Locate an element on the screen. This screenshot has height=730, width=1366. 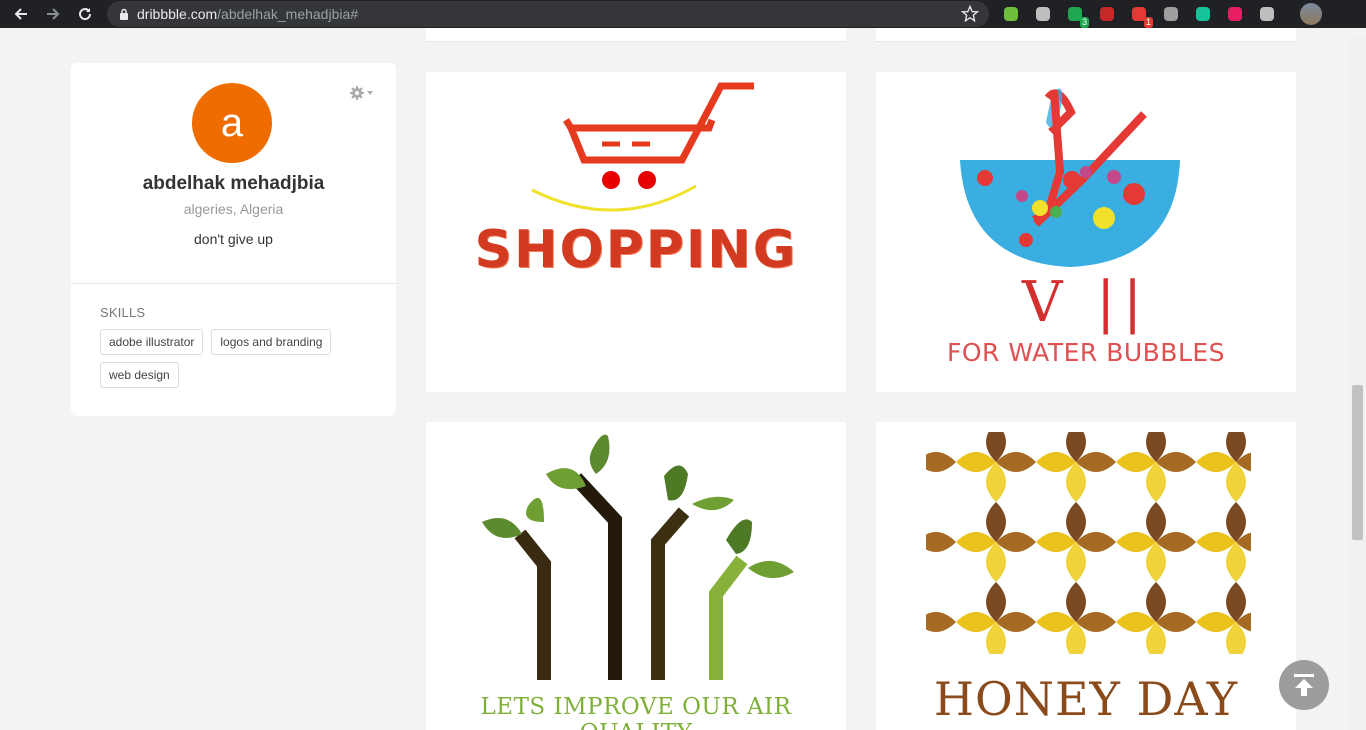
page-scrollbar is located at coordinates (1357, 382).